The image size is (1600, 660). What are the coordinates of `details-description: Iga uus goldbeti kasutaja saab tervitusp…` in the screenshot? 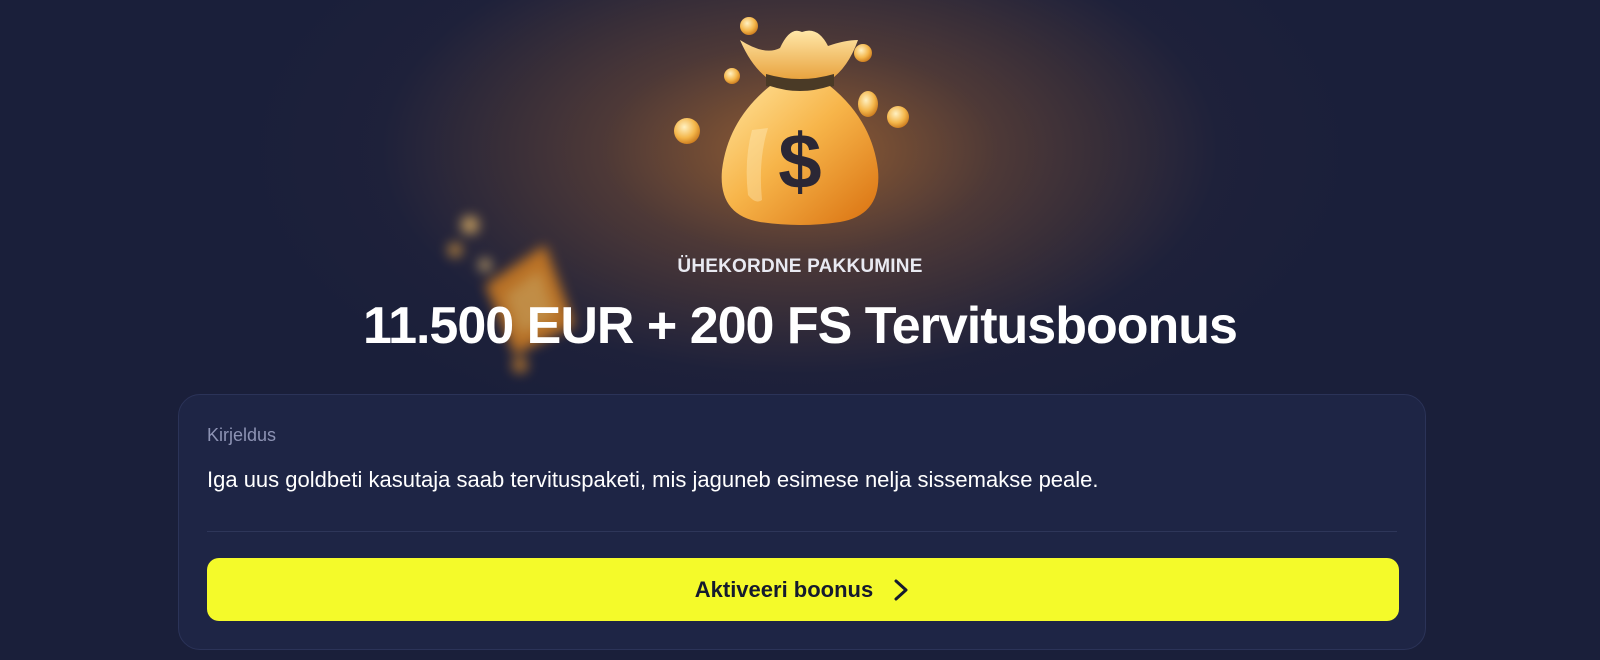 It's located at (653, 479).